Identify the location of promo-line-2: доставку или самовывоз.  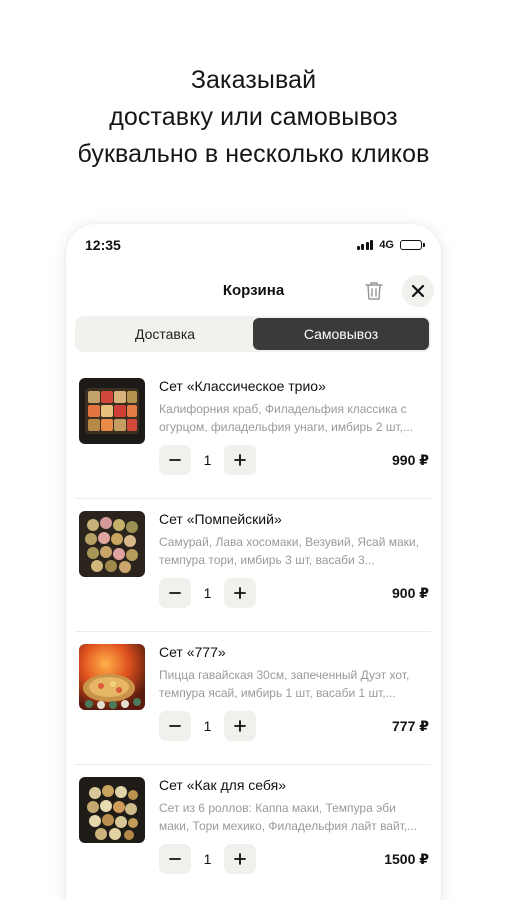
(253, 117).